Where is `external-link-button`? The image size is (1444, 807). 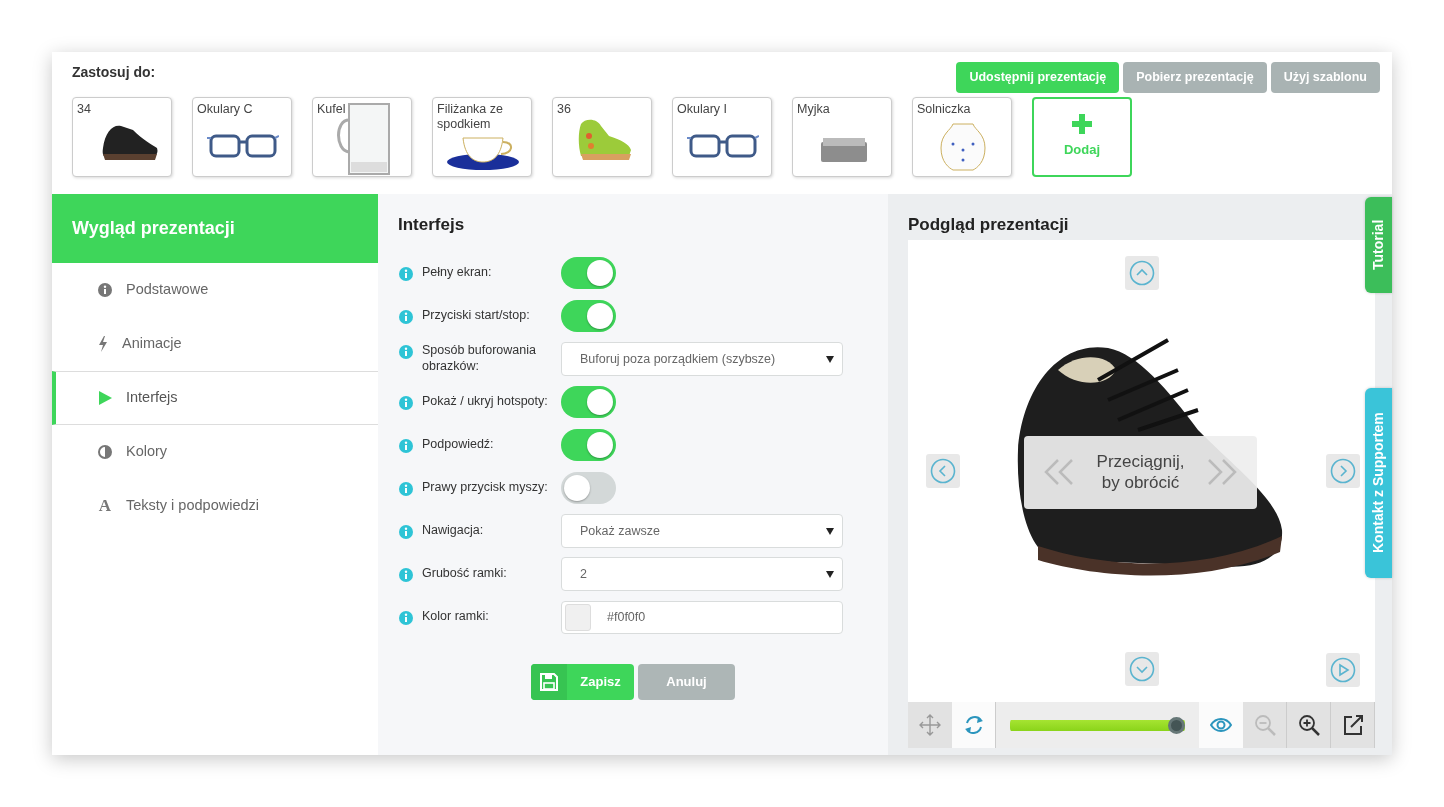 external-link-button is located at coordinates (1353, 725).